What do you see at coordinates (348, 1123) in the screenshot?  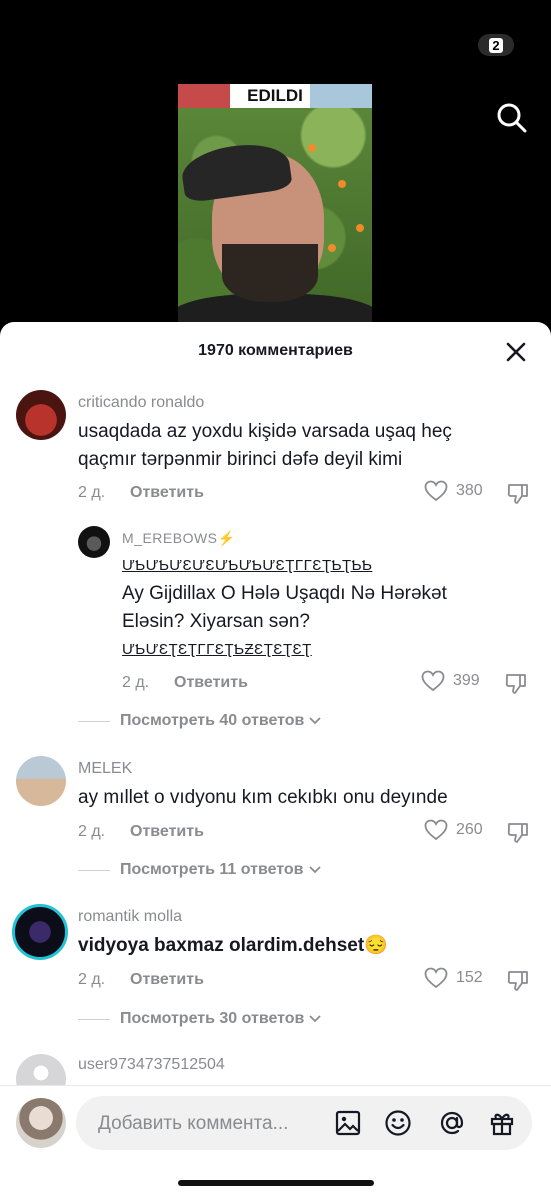 I see `image-icon` at bounding box center [348, 1123].